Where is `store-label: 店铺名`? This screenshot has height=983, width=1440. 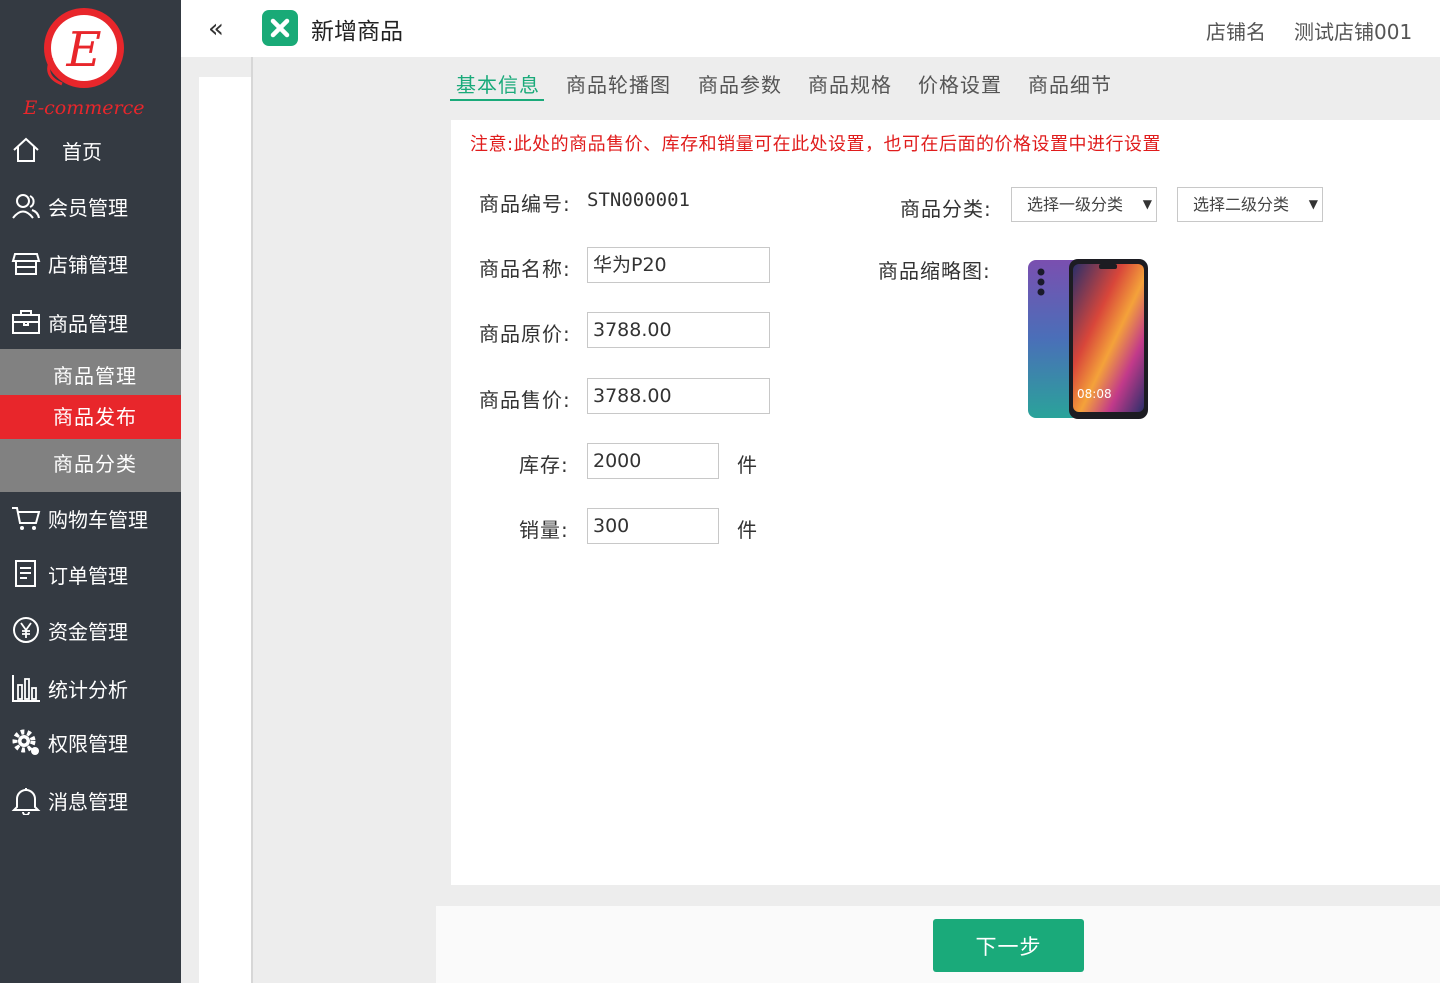 store-label: 店铺名 is located at coordinates (1236, 32).